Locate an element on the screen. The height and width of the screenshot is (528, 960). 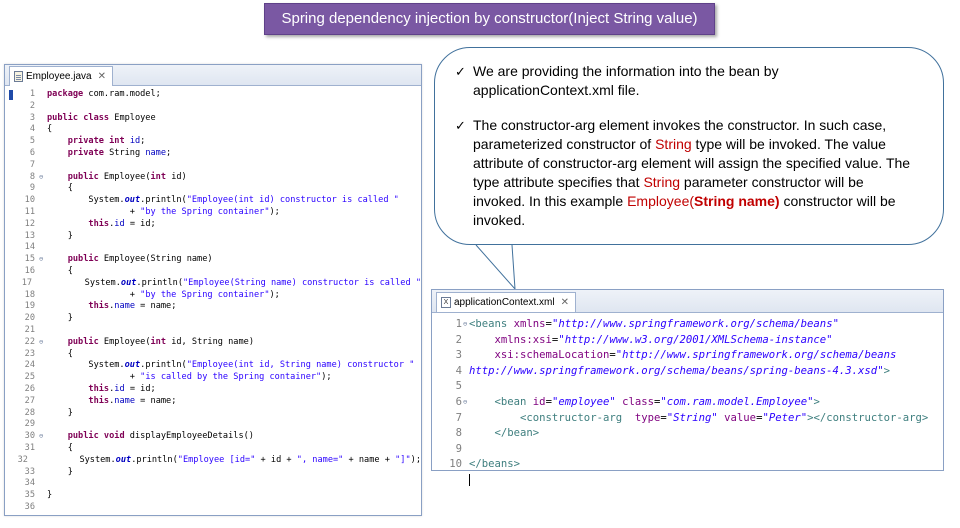
xml-tab-strip: X applicationContext.xml ✕ is located at coordinates (687, 301).